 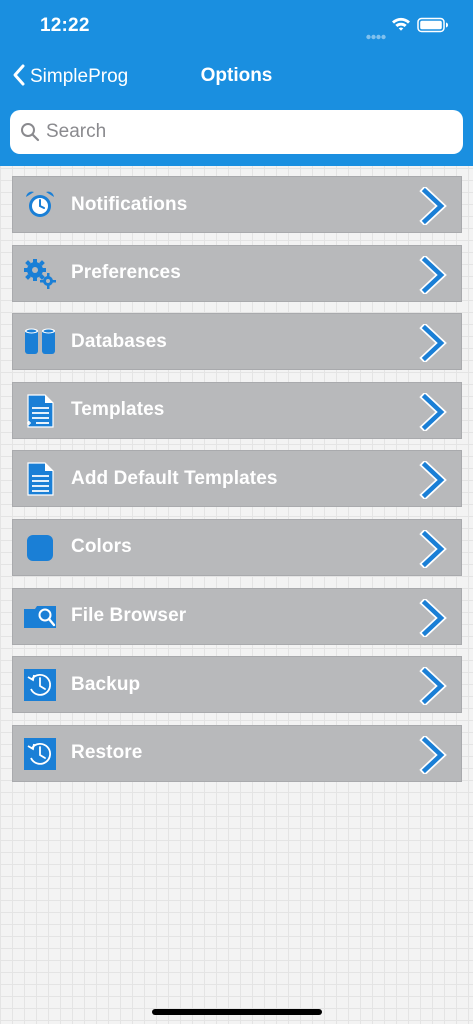 What do you see at coordinates (126, 273) in the screenshot?
I see `menu-item-label: Preferences` at bounding box center [126, 273].